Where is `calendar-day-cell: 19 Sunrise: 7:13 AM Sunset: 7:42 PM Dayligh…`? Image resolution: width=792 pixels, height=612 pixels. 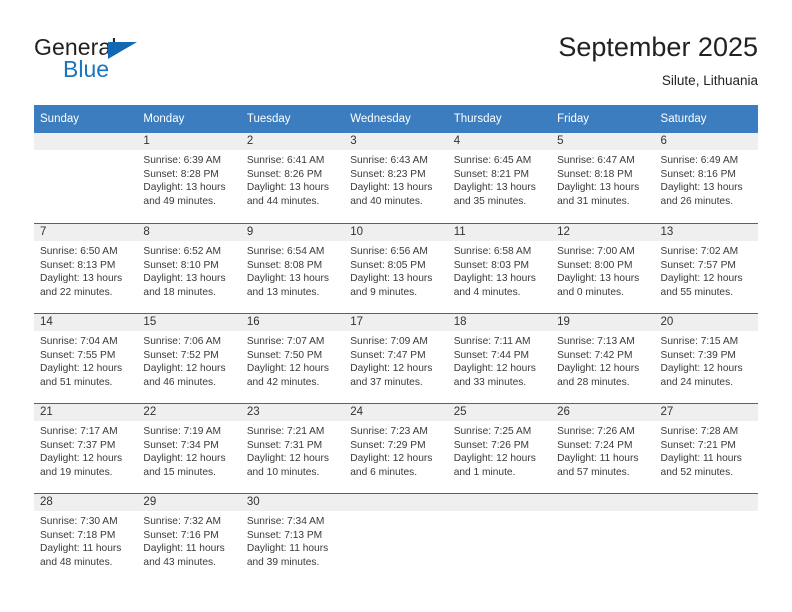 calendar-day-cell: 19 Sunrise: 7:13 AM Sunset: 7:42 PM Dayligh… is located at coordinates (603, 358).